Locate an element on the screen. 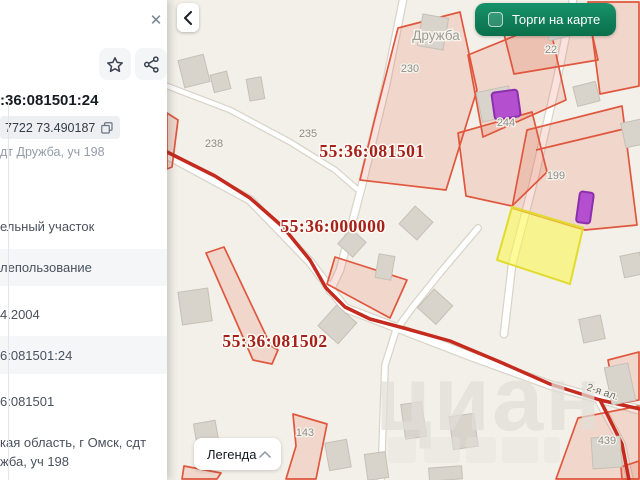 Image resolution: width=640 pixels, height=480 pixels. coordinates-value: 7722 73.490187 is located at coordinates (50, 127).